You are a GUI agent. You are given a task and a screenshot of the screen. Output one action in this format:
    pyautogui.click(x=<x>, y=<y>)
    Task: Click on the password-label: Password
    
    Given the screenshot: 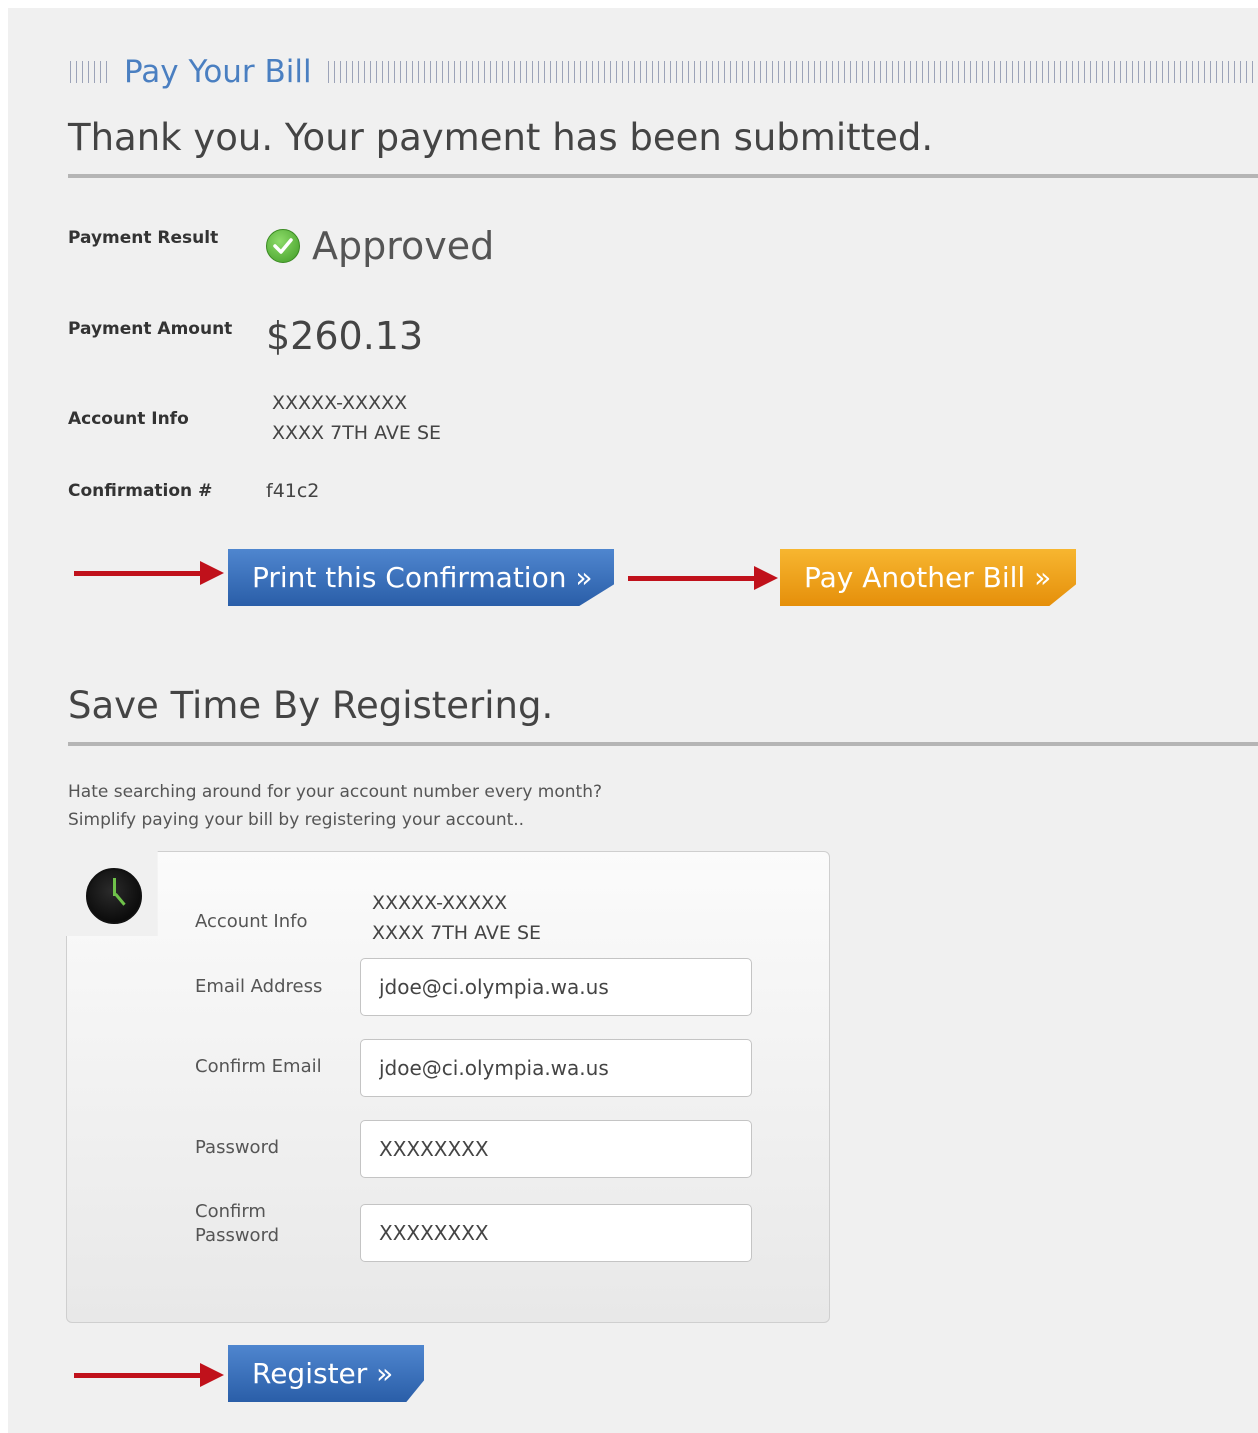 What is the action you would take?
    pyautogui.click(x=237, y=1147)
    